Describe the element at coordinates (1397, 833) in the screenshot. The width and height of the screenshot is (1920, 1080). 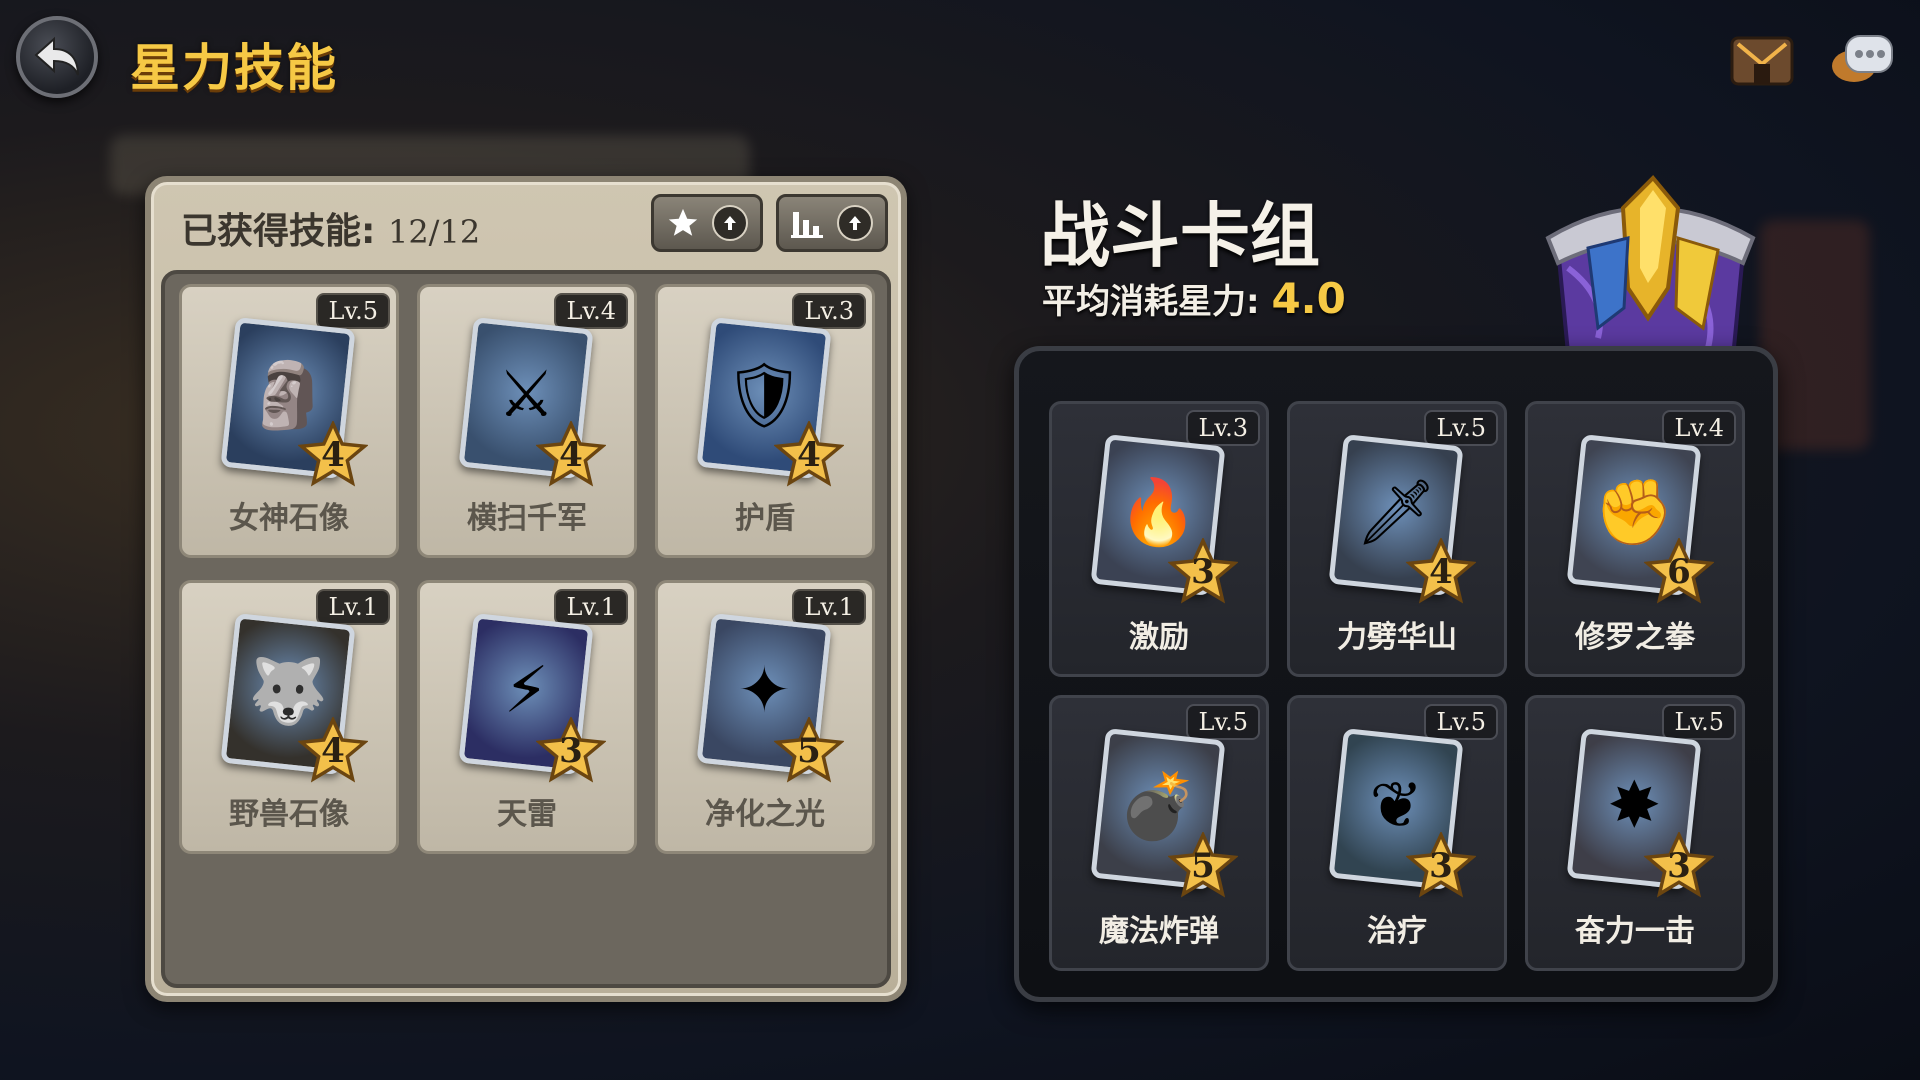
I see `skill-card: Lv.5 ❦ 3 治疗` at that location.